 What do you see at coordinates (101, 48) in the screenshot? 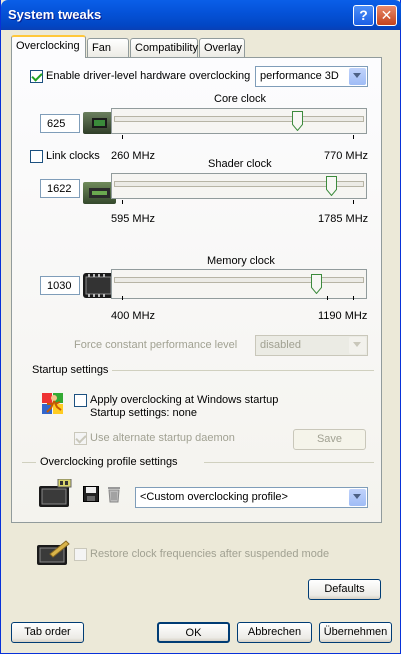
I see `tab-label: Fan` at bounding box center [101, 48].